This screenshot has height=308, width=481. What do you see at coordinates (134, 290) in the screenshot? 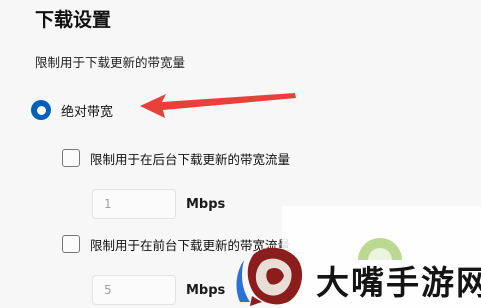
I see `foreground-bandwidth-input: 5` at bounding box center [134, 290].